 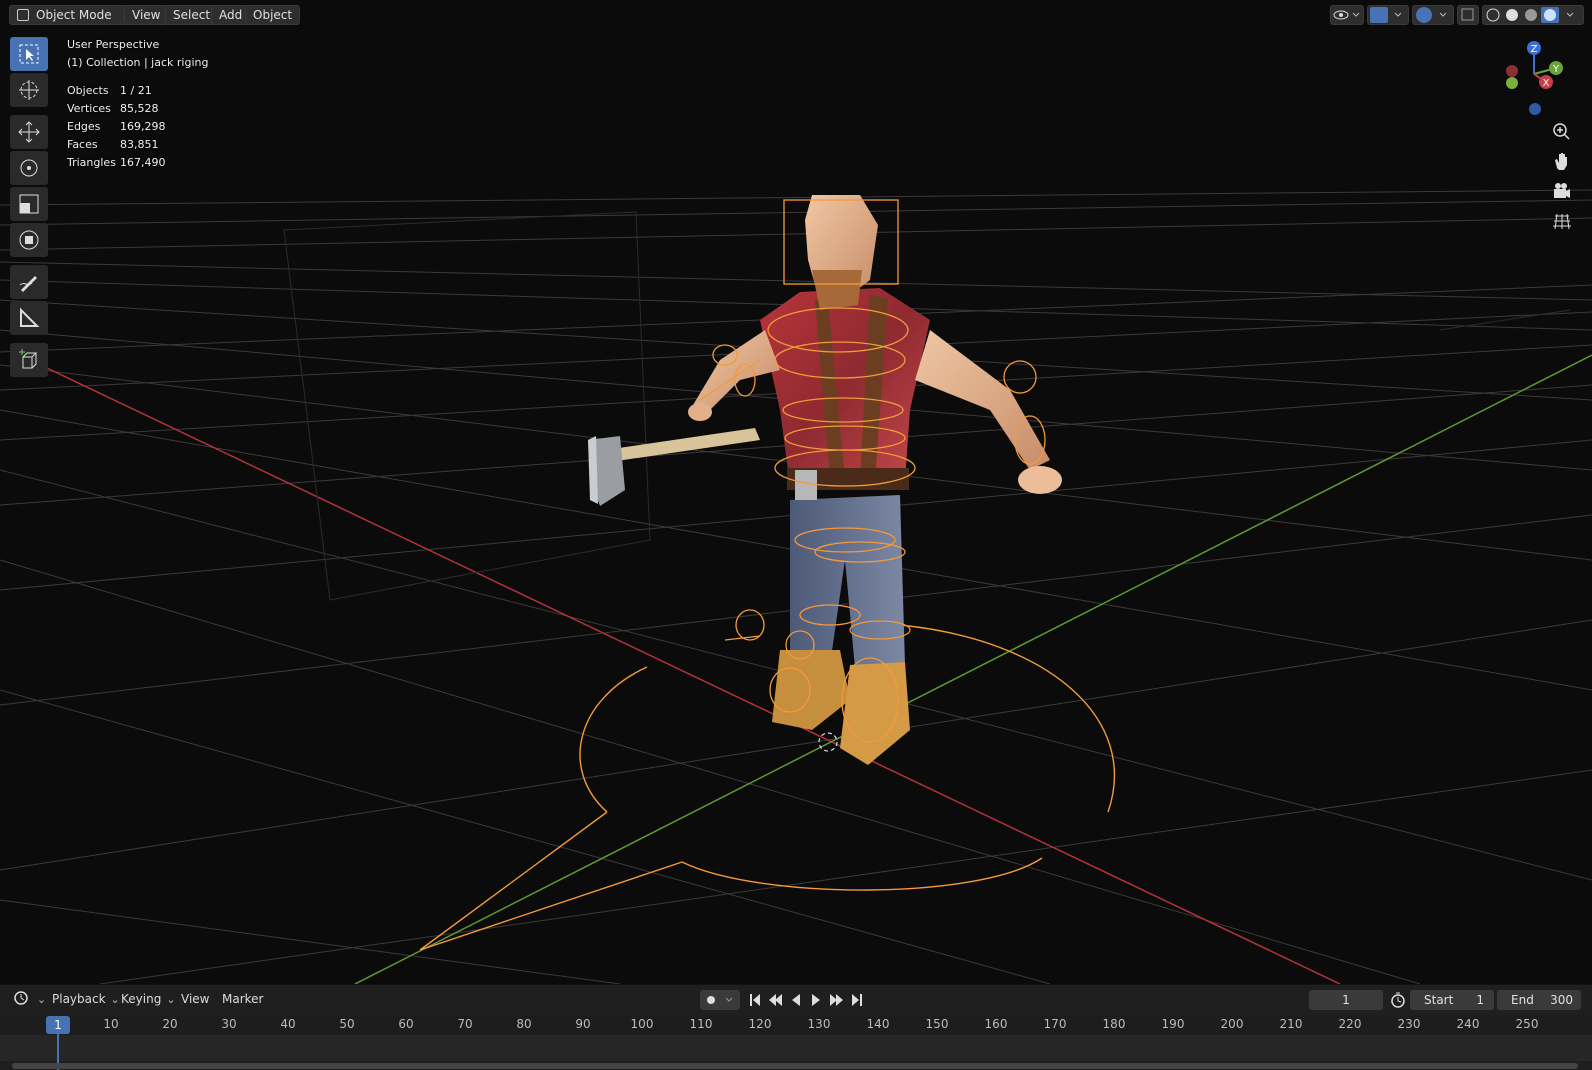 I want to click on play-reverse-icon, so click(x=796, y=1000).